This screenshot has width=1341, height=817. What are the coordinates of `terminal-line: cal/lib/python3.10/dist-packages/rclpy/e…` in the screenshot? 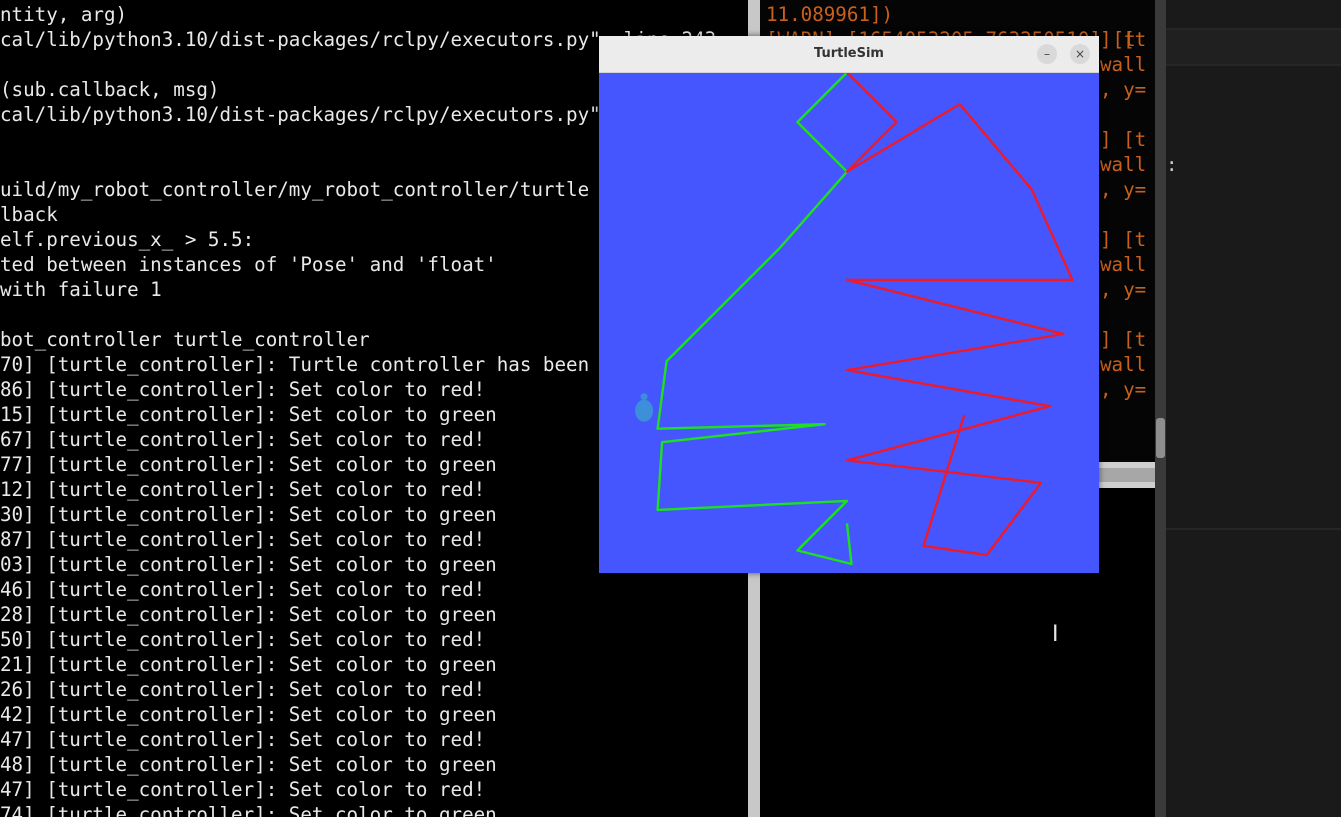 It's located at (347, 114).